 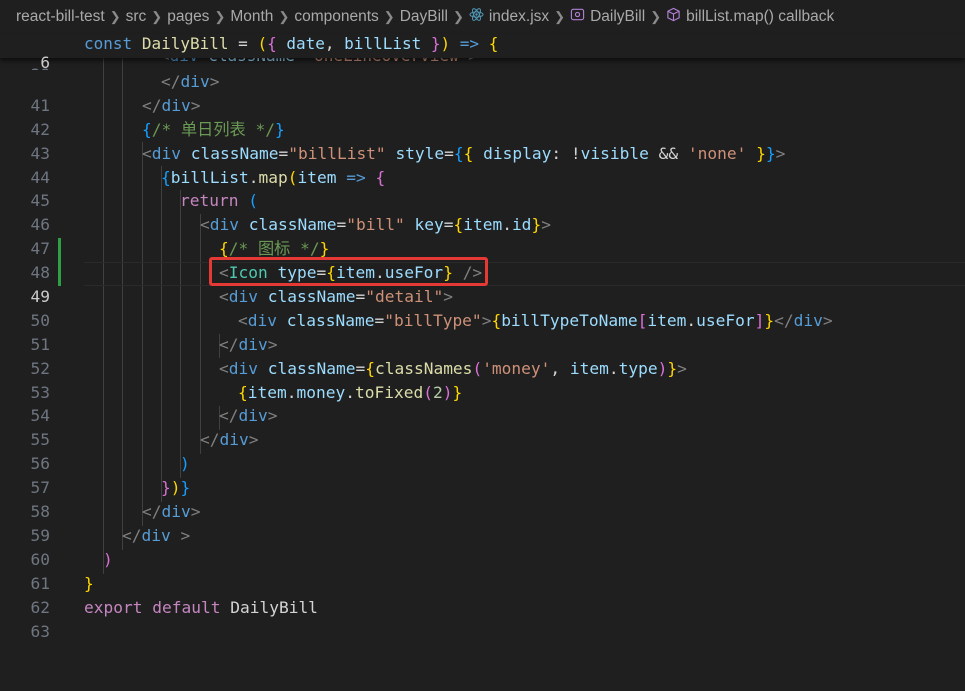 I want to click on breadcrumb-item-project: react-bill-test, so click(x=60, y=17).